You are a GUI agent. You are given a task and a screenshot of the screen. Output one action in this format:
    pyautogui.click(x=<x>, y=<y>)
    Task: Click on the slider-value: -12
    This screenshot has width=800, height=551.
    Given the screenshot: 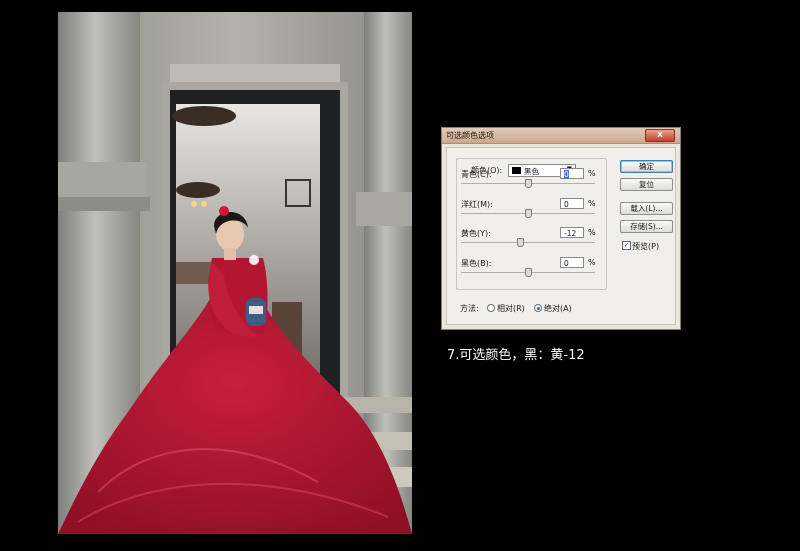 What is the action you would take?
    pyautogui.click(x=570, y=233)
    